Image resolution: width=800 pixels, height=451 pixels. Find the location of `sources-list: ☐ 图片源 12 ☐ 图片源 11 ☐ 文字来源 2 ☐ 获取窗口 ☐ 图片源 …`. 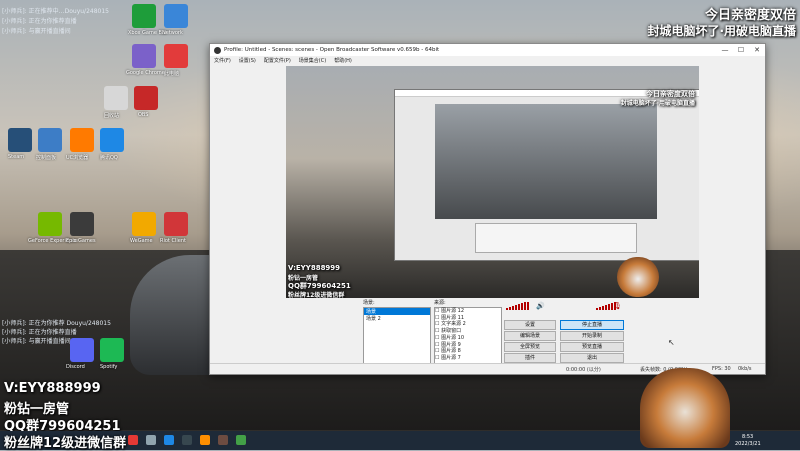

sources-list: ☐ 图片源 12 ☐ 图片源 11 ☐ 文字来源 2 ☐ 获取窗口 ☐ 图片源 … is located at coordinates (468, 335).